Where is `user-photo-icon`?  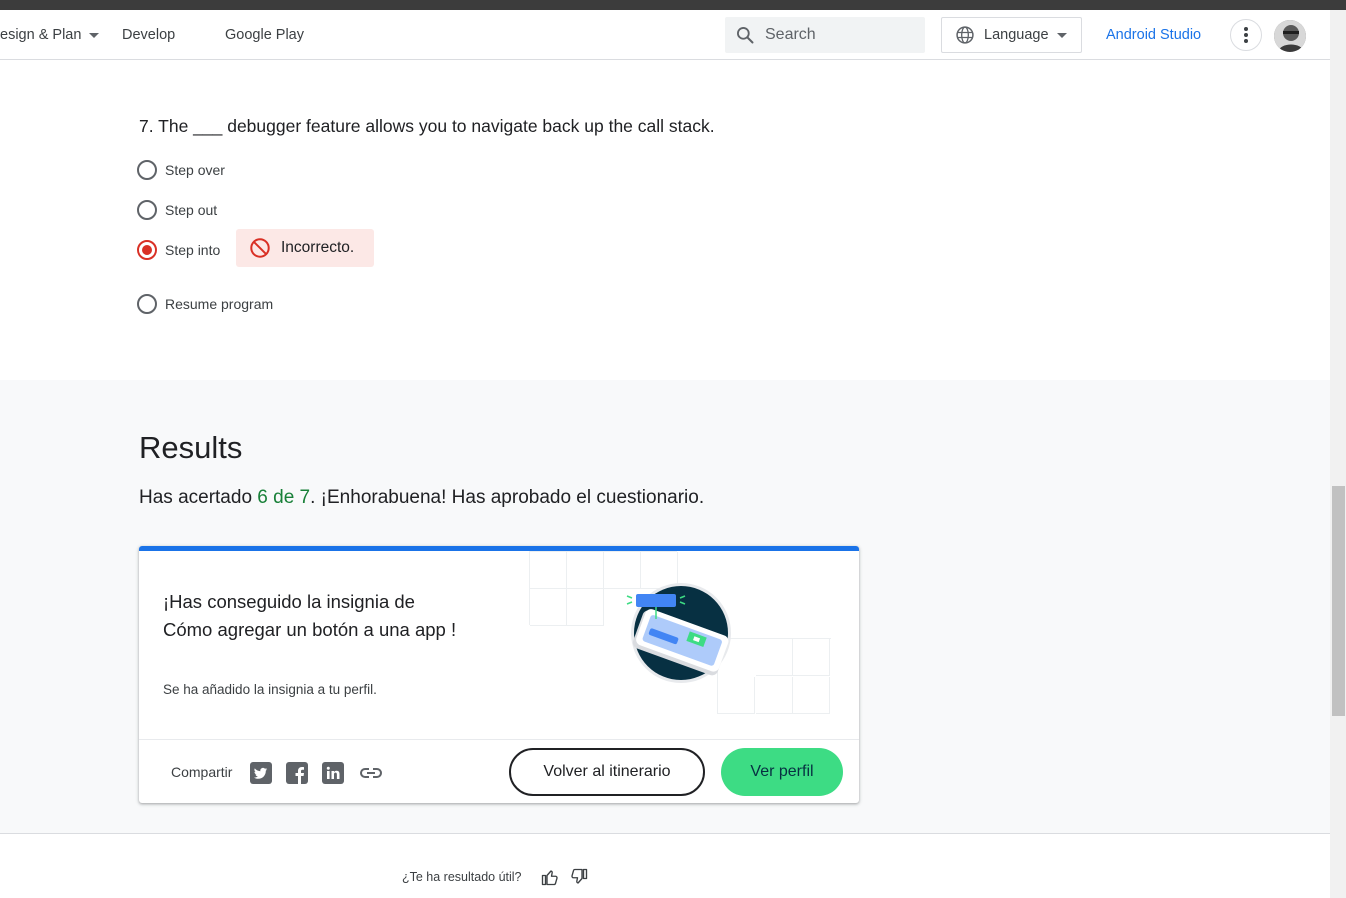 user-photo-icon is located at coordinates (1290, 36).